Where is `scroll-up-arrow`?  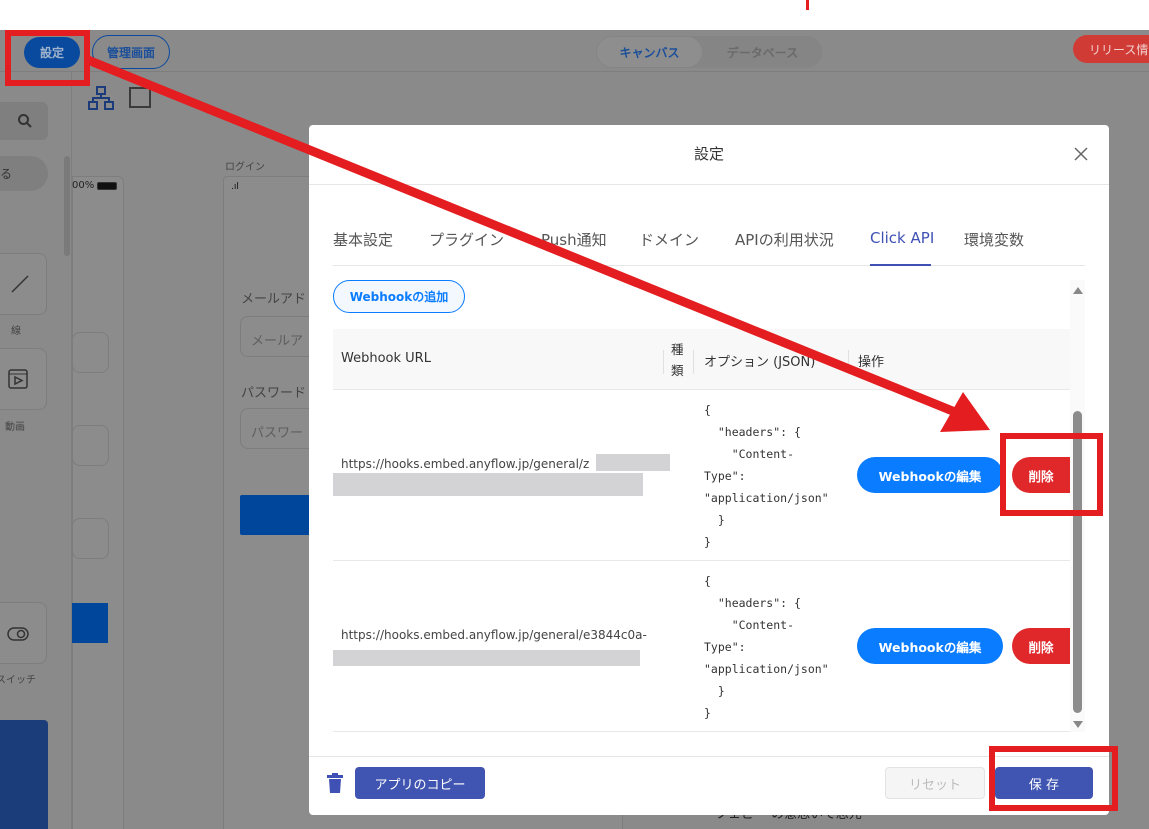
scroll-up-arrow is located at coordinates (1078, 290).